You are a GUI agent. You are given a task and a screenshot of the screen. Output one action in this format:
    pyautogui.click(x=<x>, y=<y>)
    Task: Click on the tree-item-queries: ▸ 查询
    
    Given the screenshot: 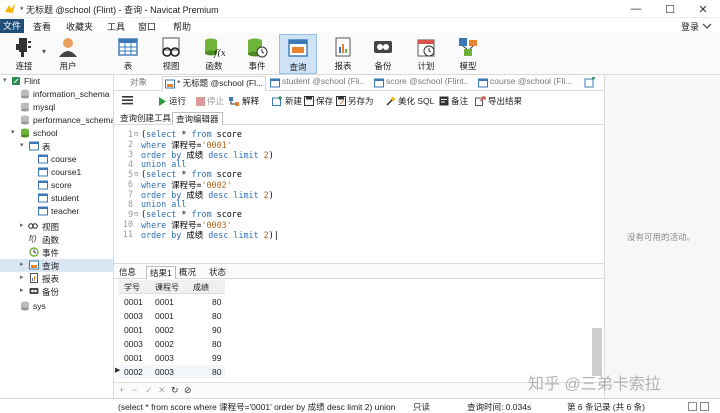 What is the action you would take?
    pyautogui.click(x=56, y=265)
    